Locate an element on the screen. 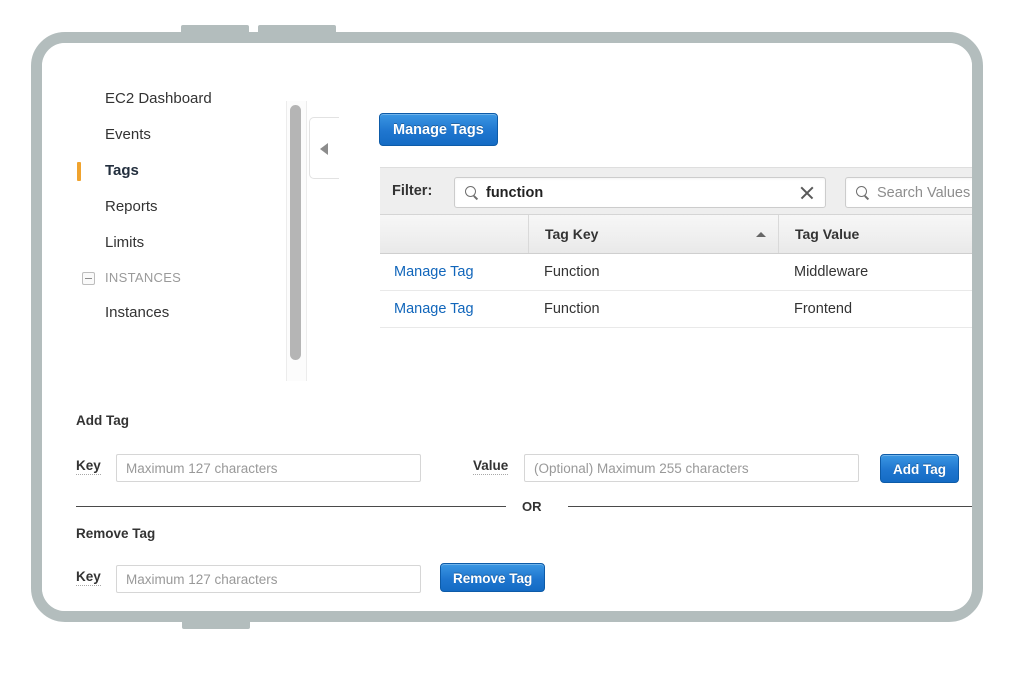 This screenshot has width=1024, height=678. sidebar-item-ec2-dashboard: EC2 Dashboard is located at coordinates (158, 99).